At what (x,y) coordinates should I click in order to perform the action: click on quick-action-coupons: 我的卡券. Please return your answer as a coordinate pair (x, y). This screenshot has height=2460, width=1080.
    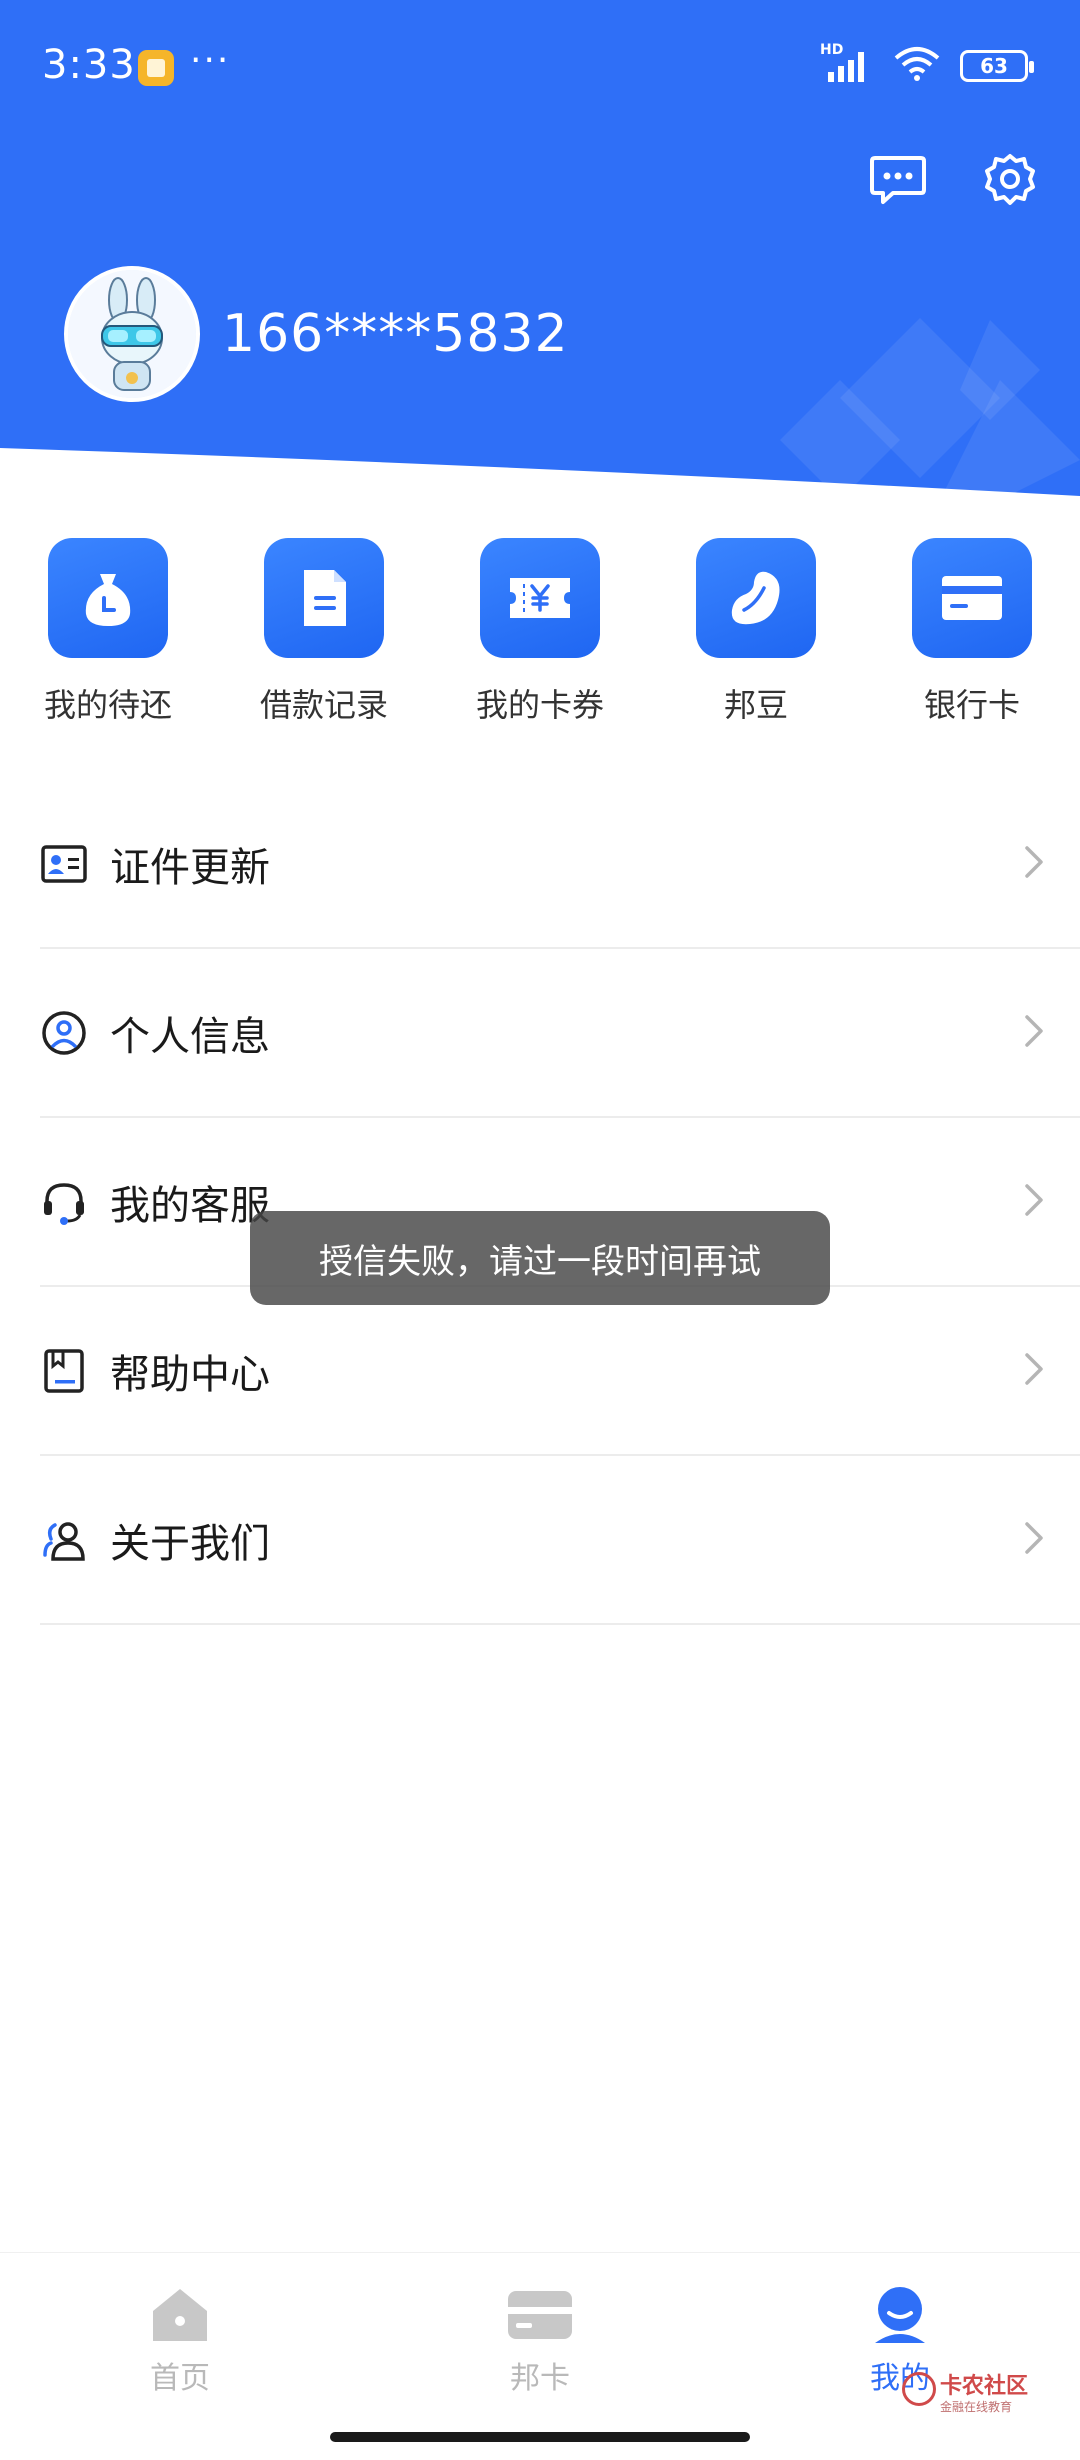
    Looking at the image, I should click on (540, 632).